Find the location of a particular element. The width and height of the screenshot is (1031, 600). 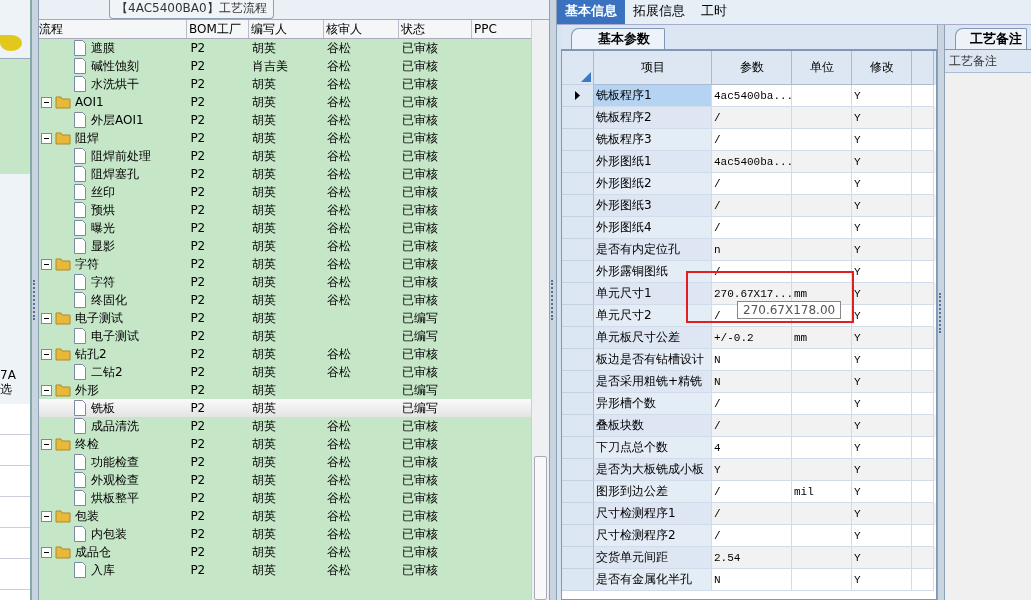

tab: 基本信息 is located at coordinates (591, 12).